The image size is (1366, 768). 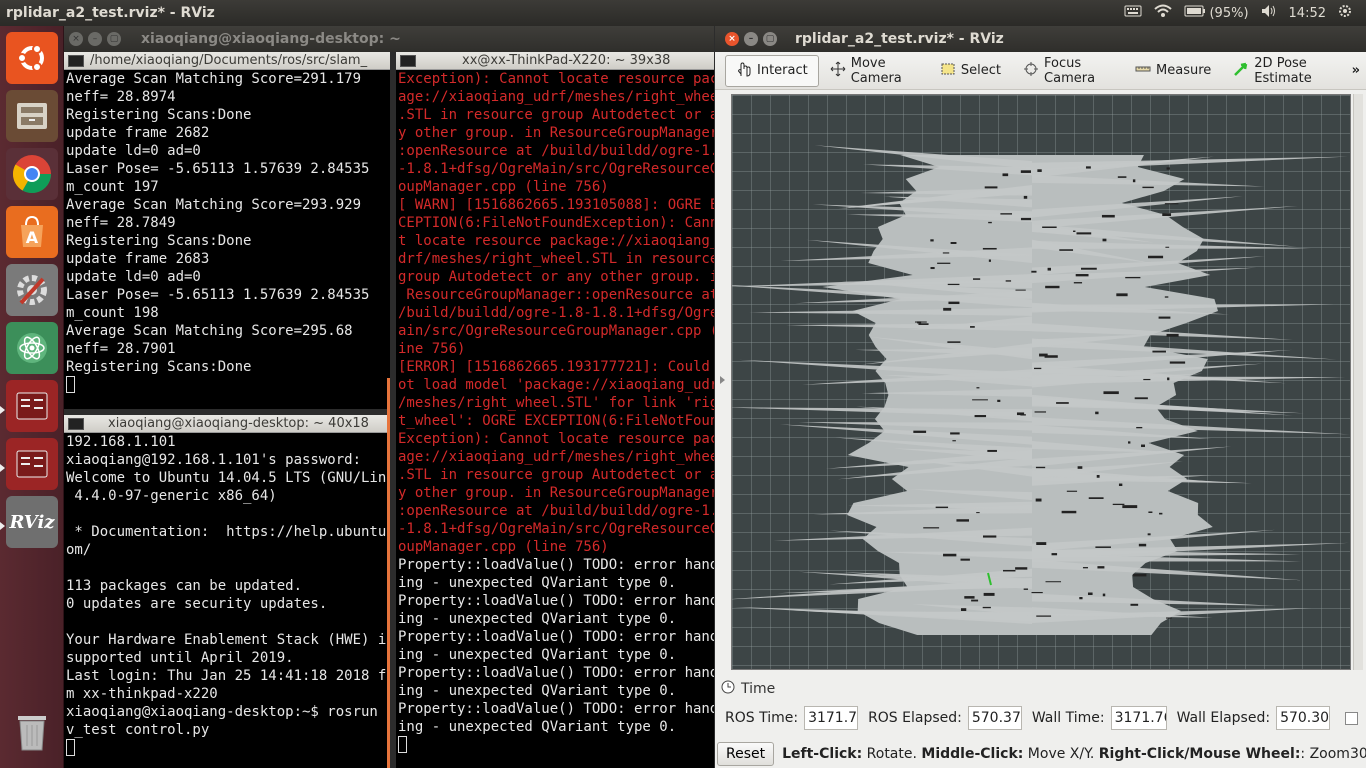 I want to click on terminal-line: om/, so click(x=79, y=550).